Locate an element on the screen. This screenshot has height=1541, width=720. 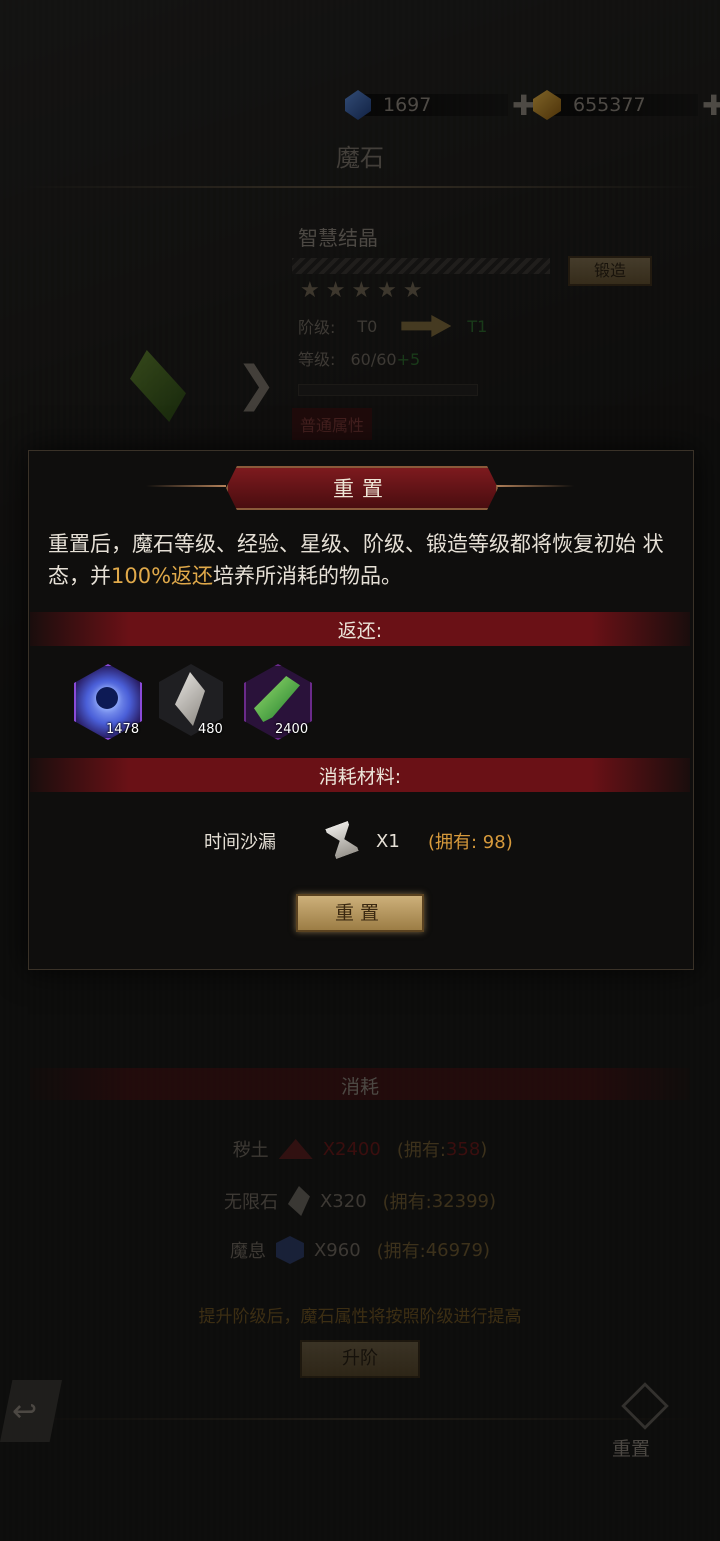
dialog-title: 重置 is located at coordinates (362, 488).